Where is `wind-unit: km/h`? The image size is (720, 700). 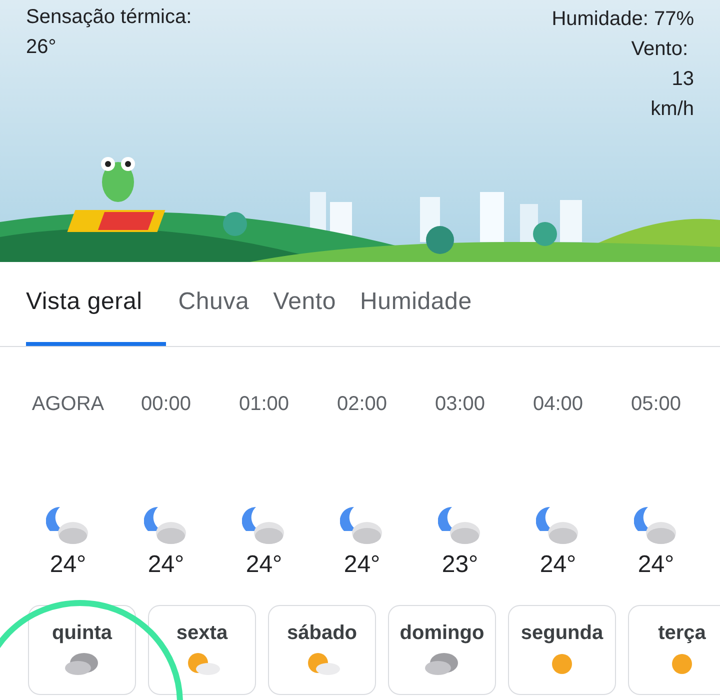 wind-unit: km/h is located at coordinates (672, 109).